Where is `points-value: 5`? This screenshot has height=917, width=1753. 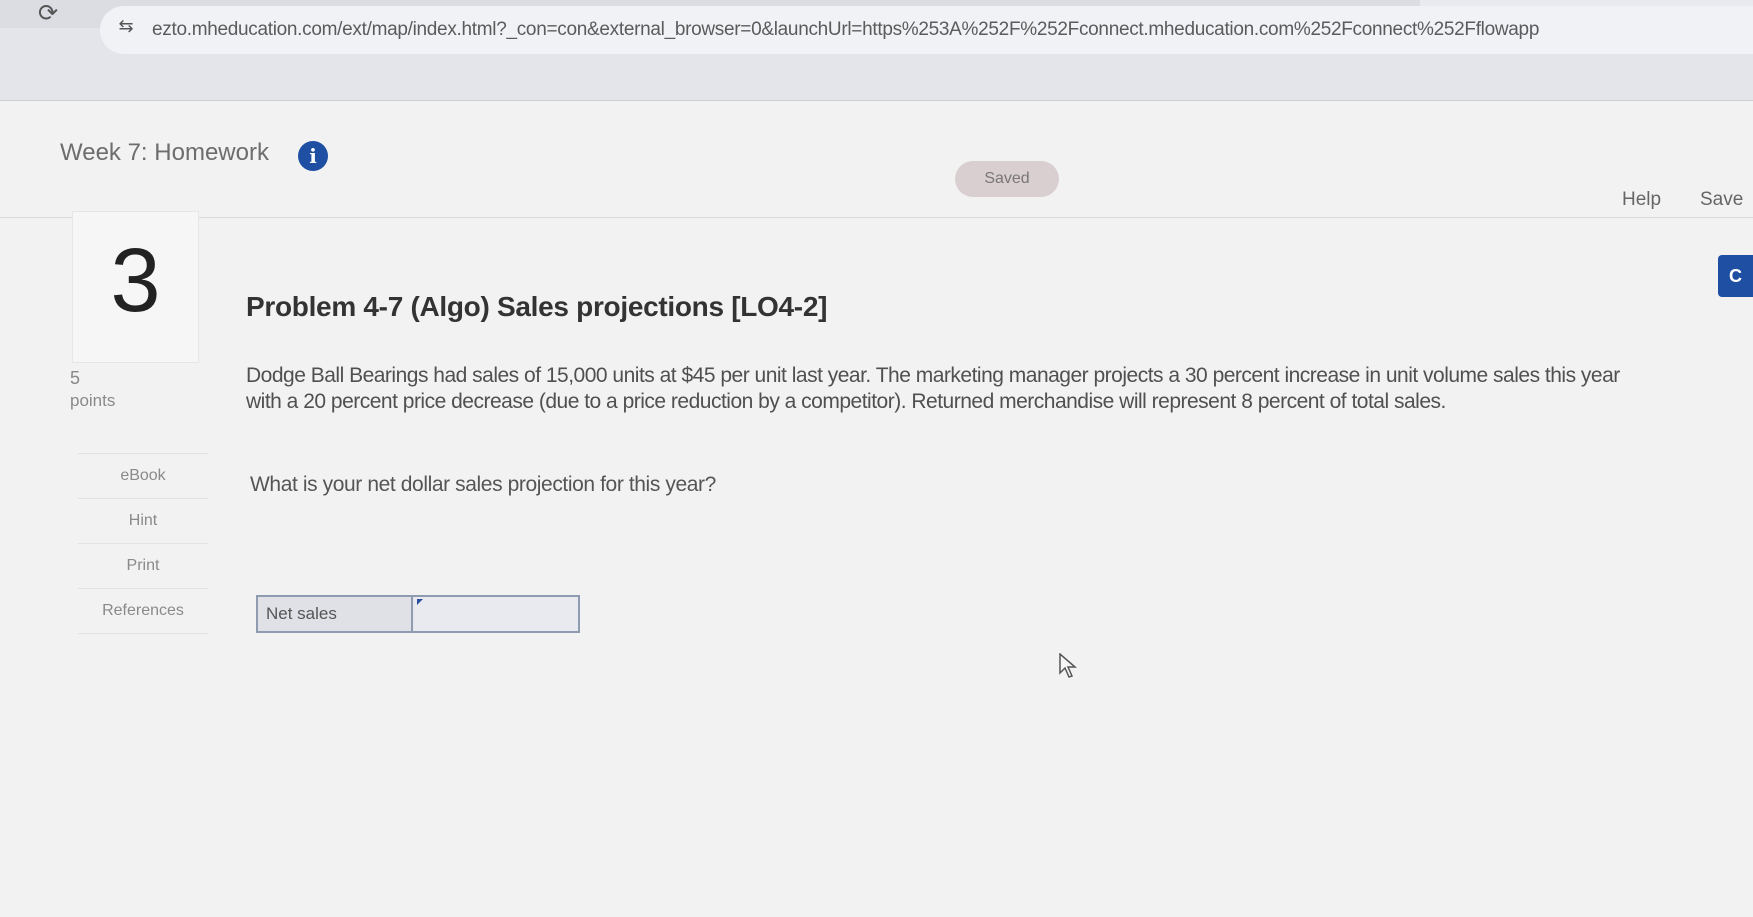
points-value: 5 is located at coordinates (75, 378).